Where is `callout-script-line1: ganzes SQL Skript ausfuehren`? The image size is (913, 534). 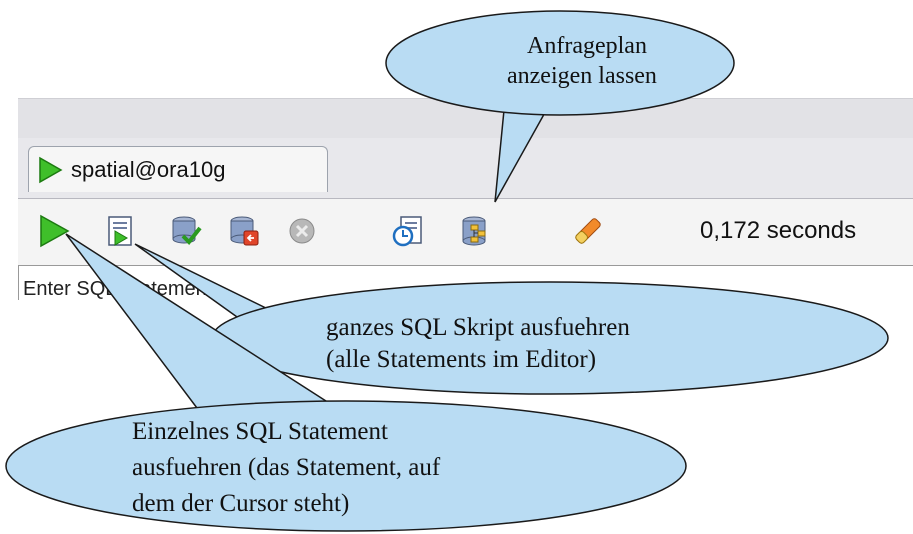 callout-script-line1: ganzes SQL Skript ausfuehren is located at coordinates (478, 327).